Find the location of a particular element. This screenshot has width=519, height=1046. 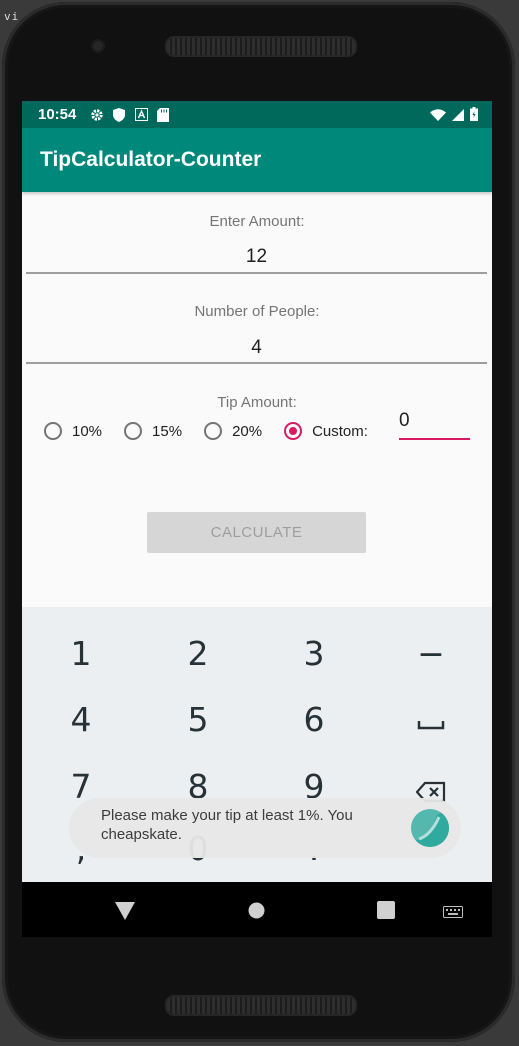

bottom-speaker is located at coordinates (261, 1005).